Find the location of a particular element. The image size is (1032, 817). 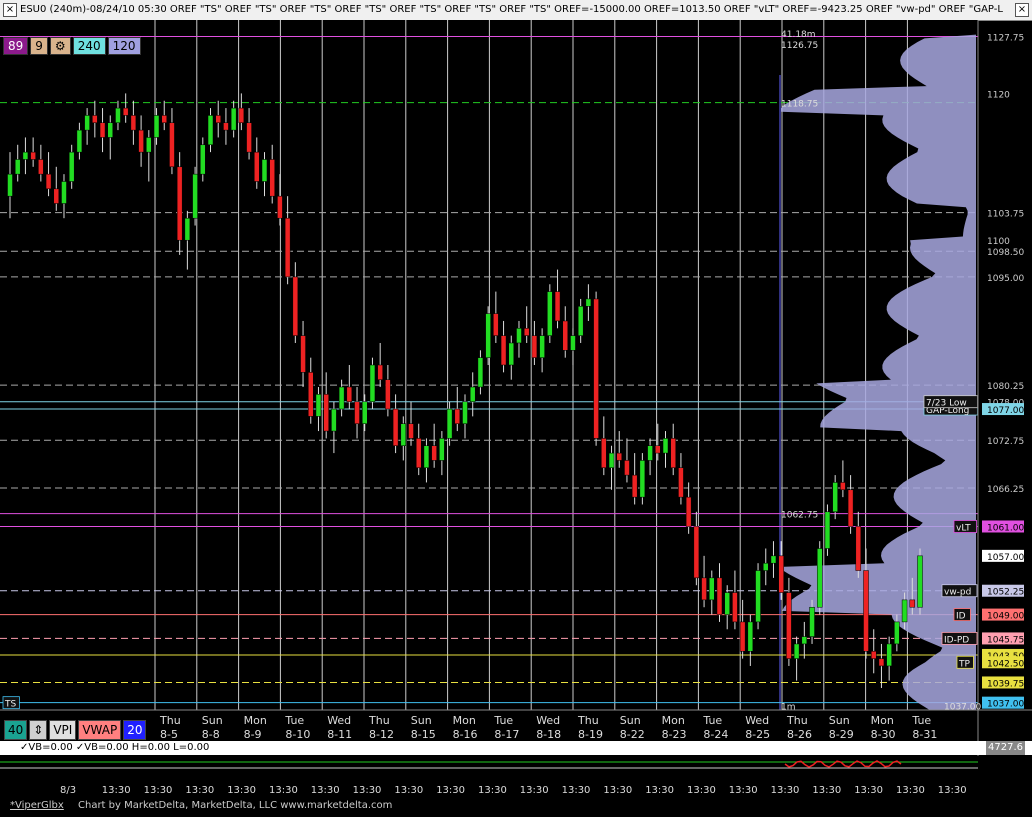

chart-tool-button: VWAP is located at coordinates (100, 730).